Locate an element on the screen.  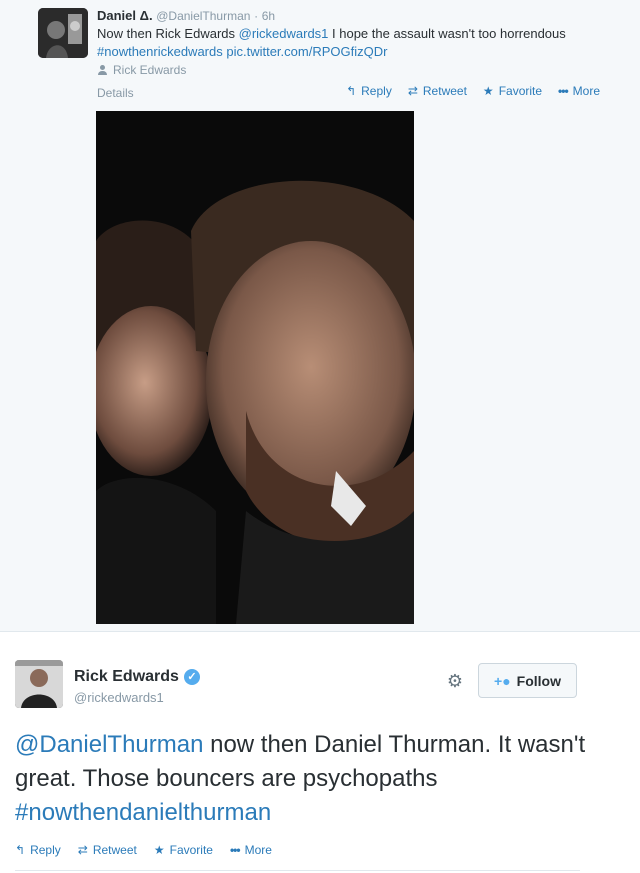
mention-link: @rickedwards1 is located at coordinates (284, 33).